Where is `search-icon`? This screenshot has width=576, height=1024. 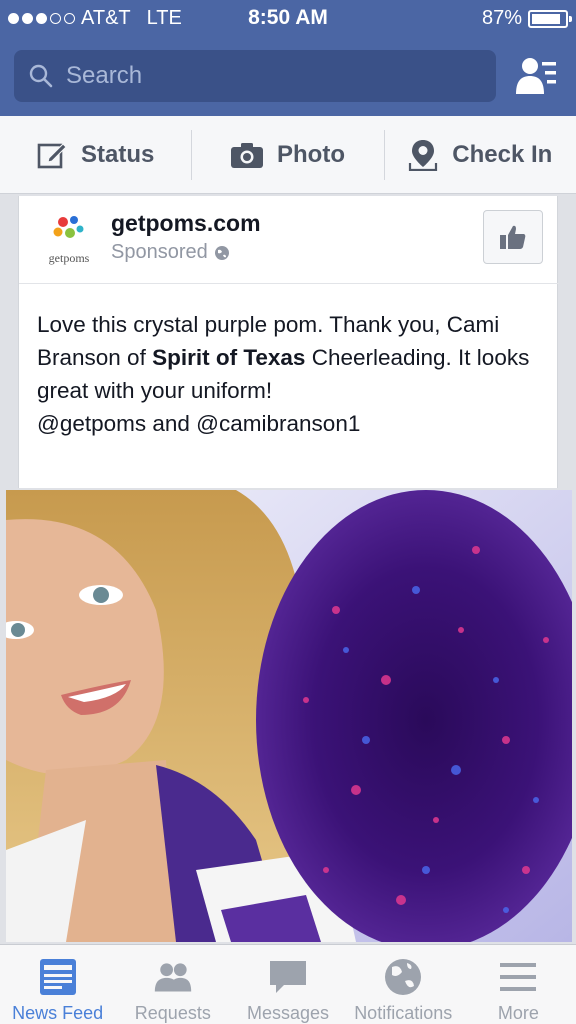 search-icon is located at coordinates (41, 76).